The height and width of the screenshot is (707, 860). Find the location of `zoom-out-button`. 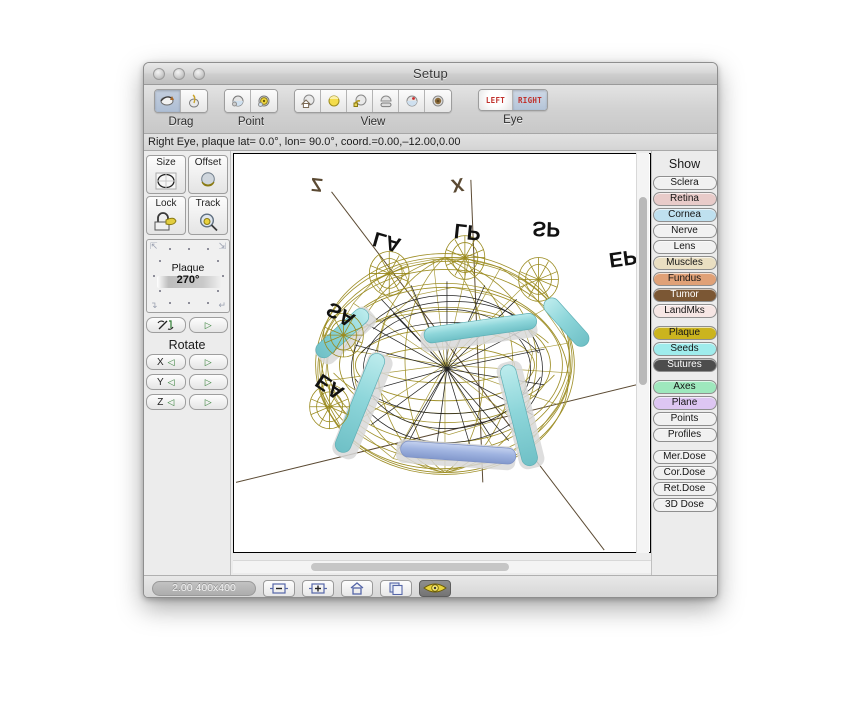

zoom-out-button is located at coordinates (279, 588).